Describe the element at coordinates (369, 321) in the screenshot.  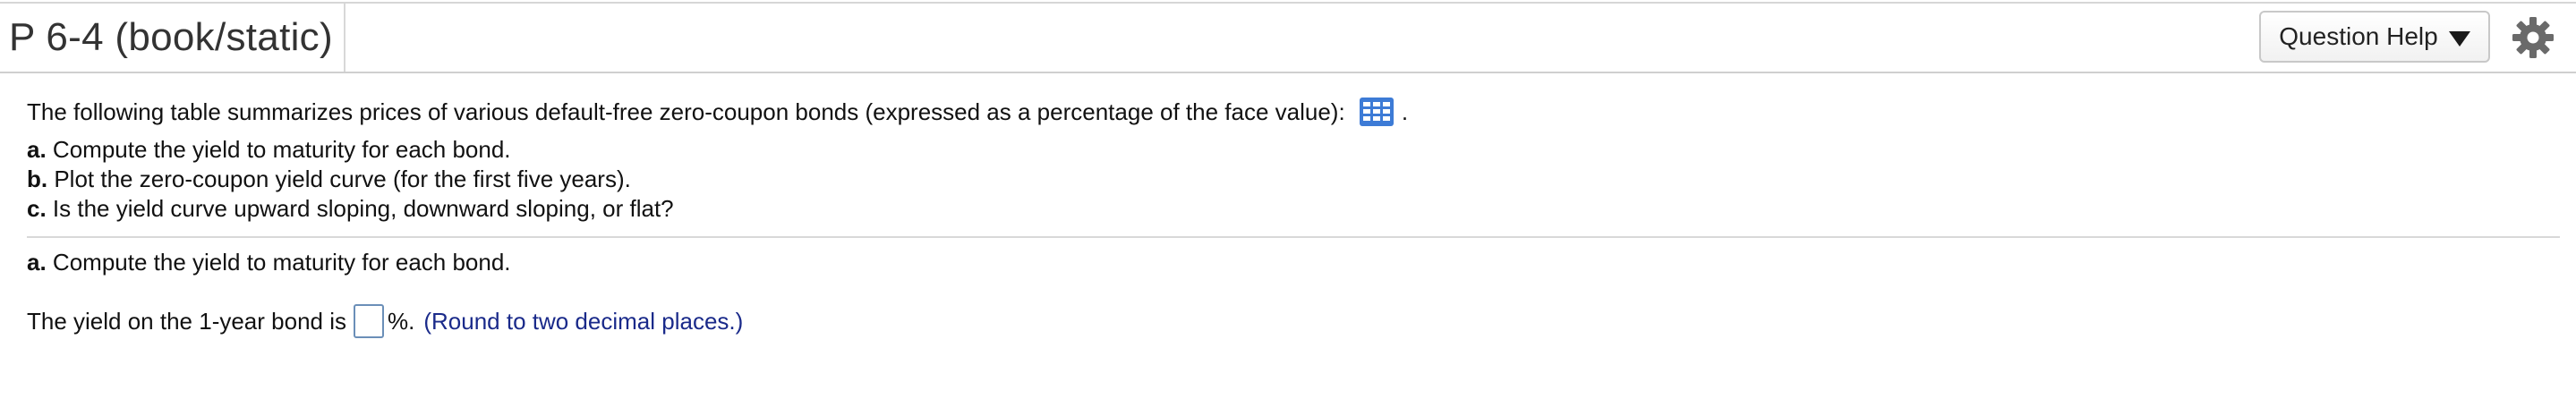
I see `yield-answer-input` at that location.